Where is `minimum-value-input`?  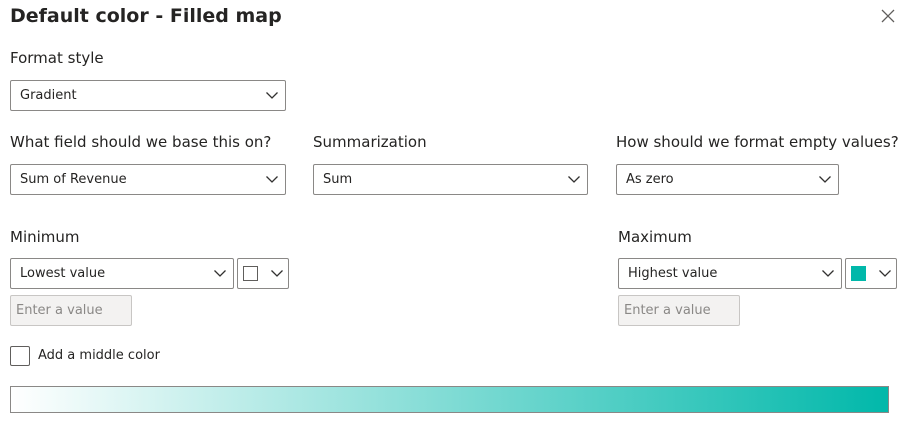
minimum-value-input is located at coordinates (71, 310).